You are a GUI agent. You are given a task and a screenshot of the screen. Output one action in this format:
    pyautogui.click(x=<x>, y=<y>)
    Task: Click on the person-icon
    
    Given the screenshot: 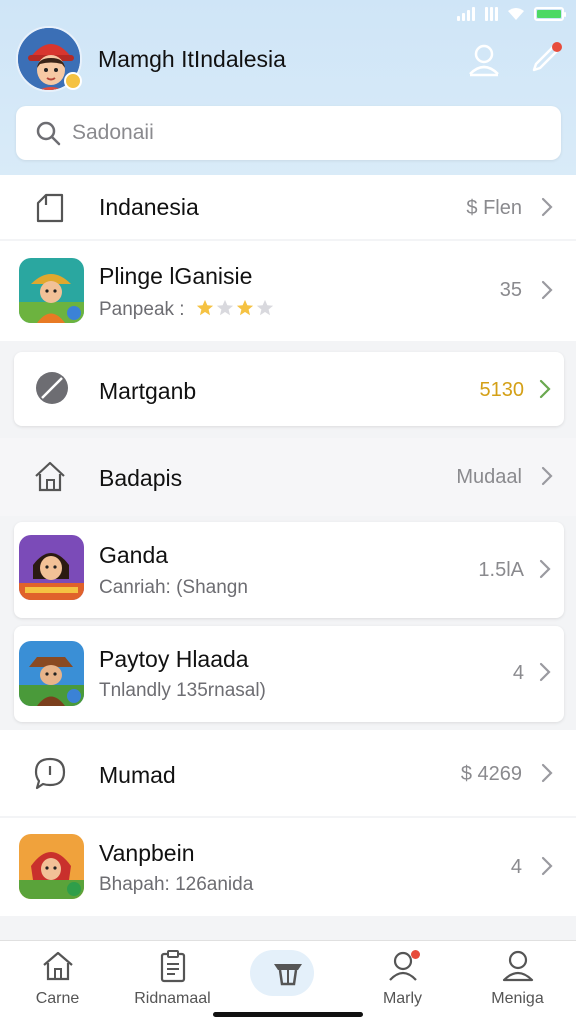 What is the action you would take?
    pyautogui.click(x=484, y=60)
    